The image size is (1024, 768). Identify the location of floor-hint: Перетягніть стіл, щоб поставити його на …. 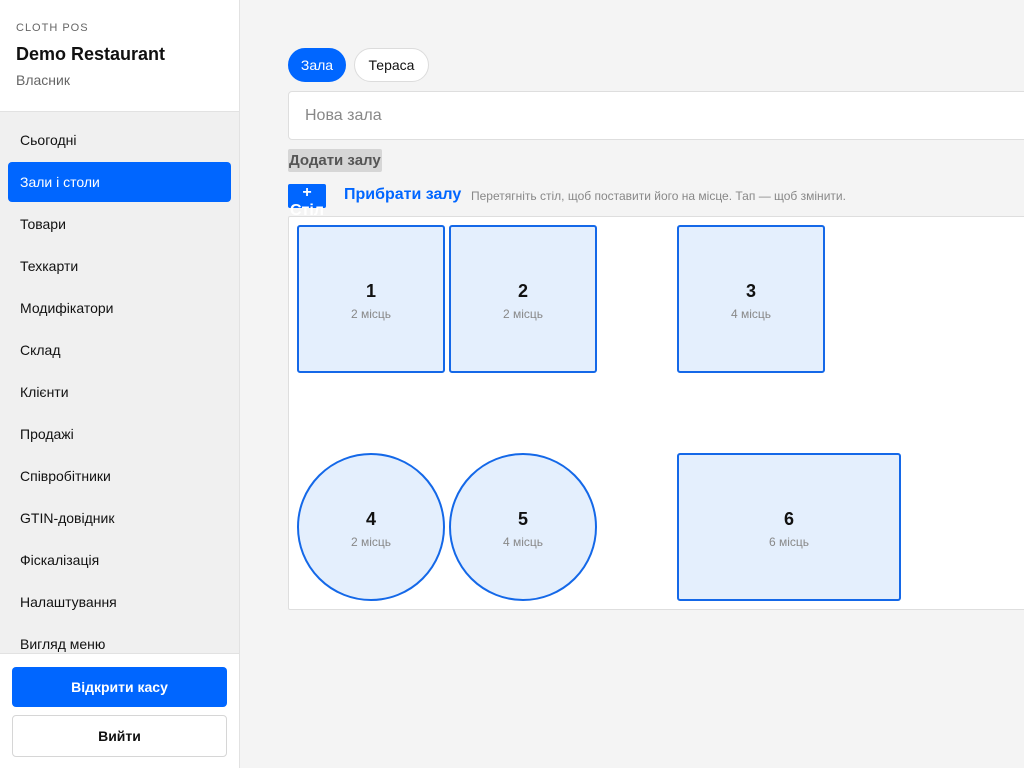
(658, 196).